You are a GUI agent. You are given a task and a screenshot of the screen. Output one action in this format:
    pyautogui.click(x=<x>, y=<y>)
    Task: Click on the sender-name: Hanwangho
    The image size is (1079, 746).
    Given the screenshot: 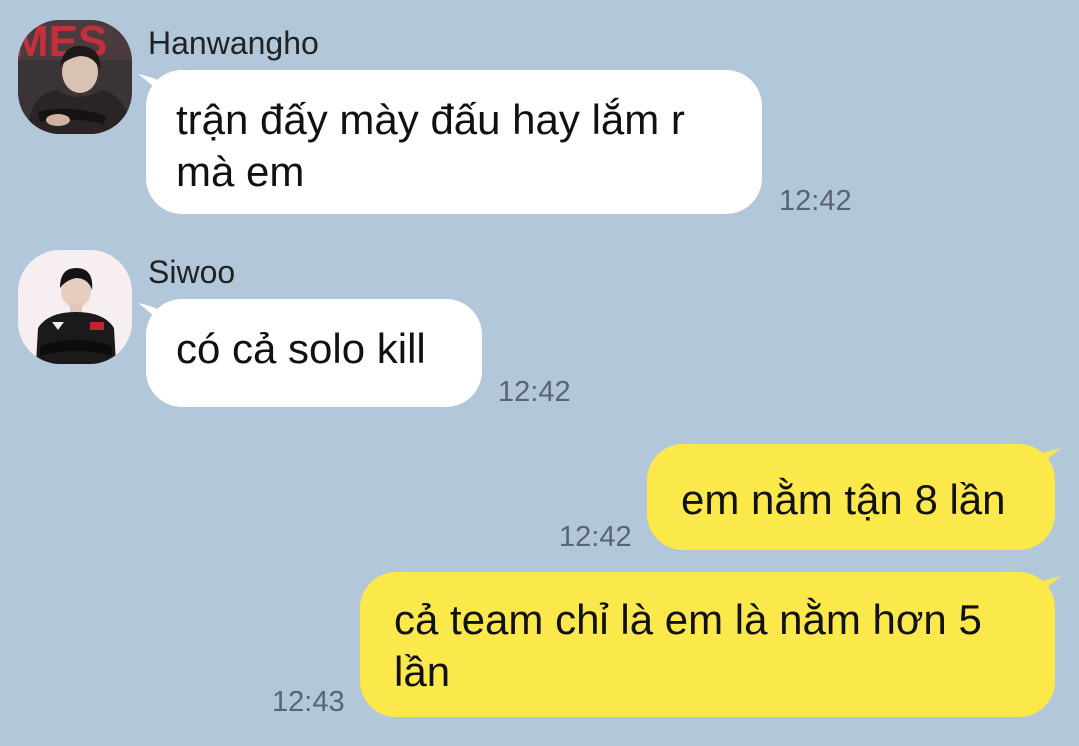 What is the action you would take?
    pyautogui.click(x=233, y=43)
    